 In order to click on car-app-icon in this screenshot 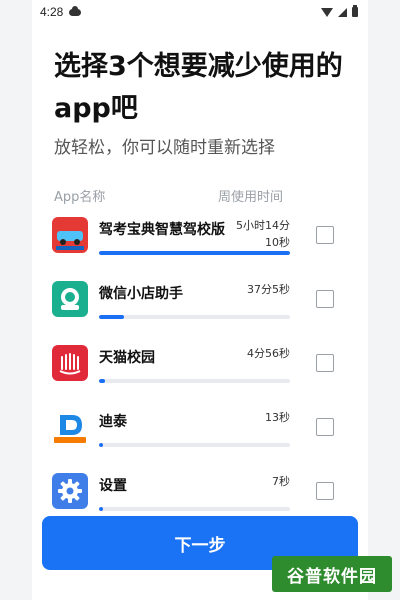, I will do `click(70, 235)`.